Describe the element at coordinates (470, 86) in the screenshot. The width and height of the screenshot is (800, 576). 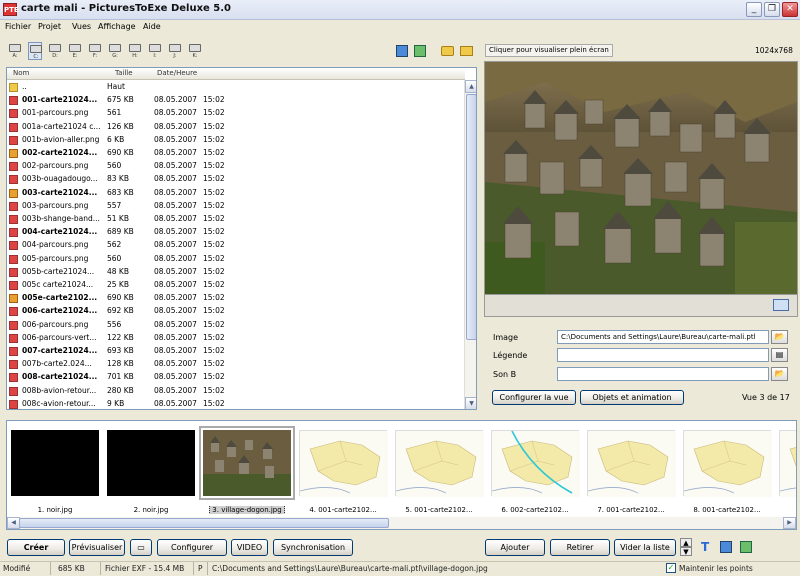
I see `scroll-up-button: ▲` at that location.